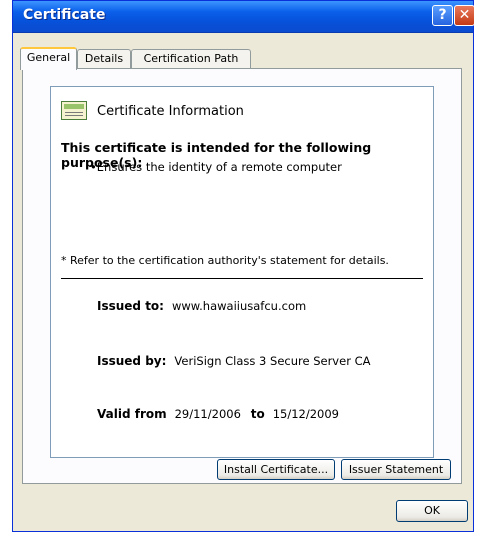 The width and height of the screenshot is (484, 535). I want to click on tab-certification-path-label: Certification Path, so click(191, 58).